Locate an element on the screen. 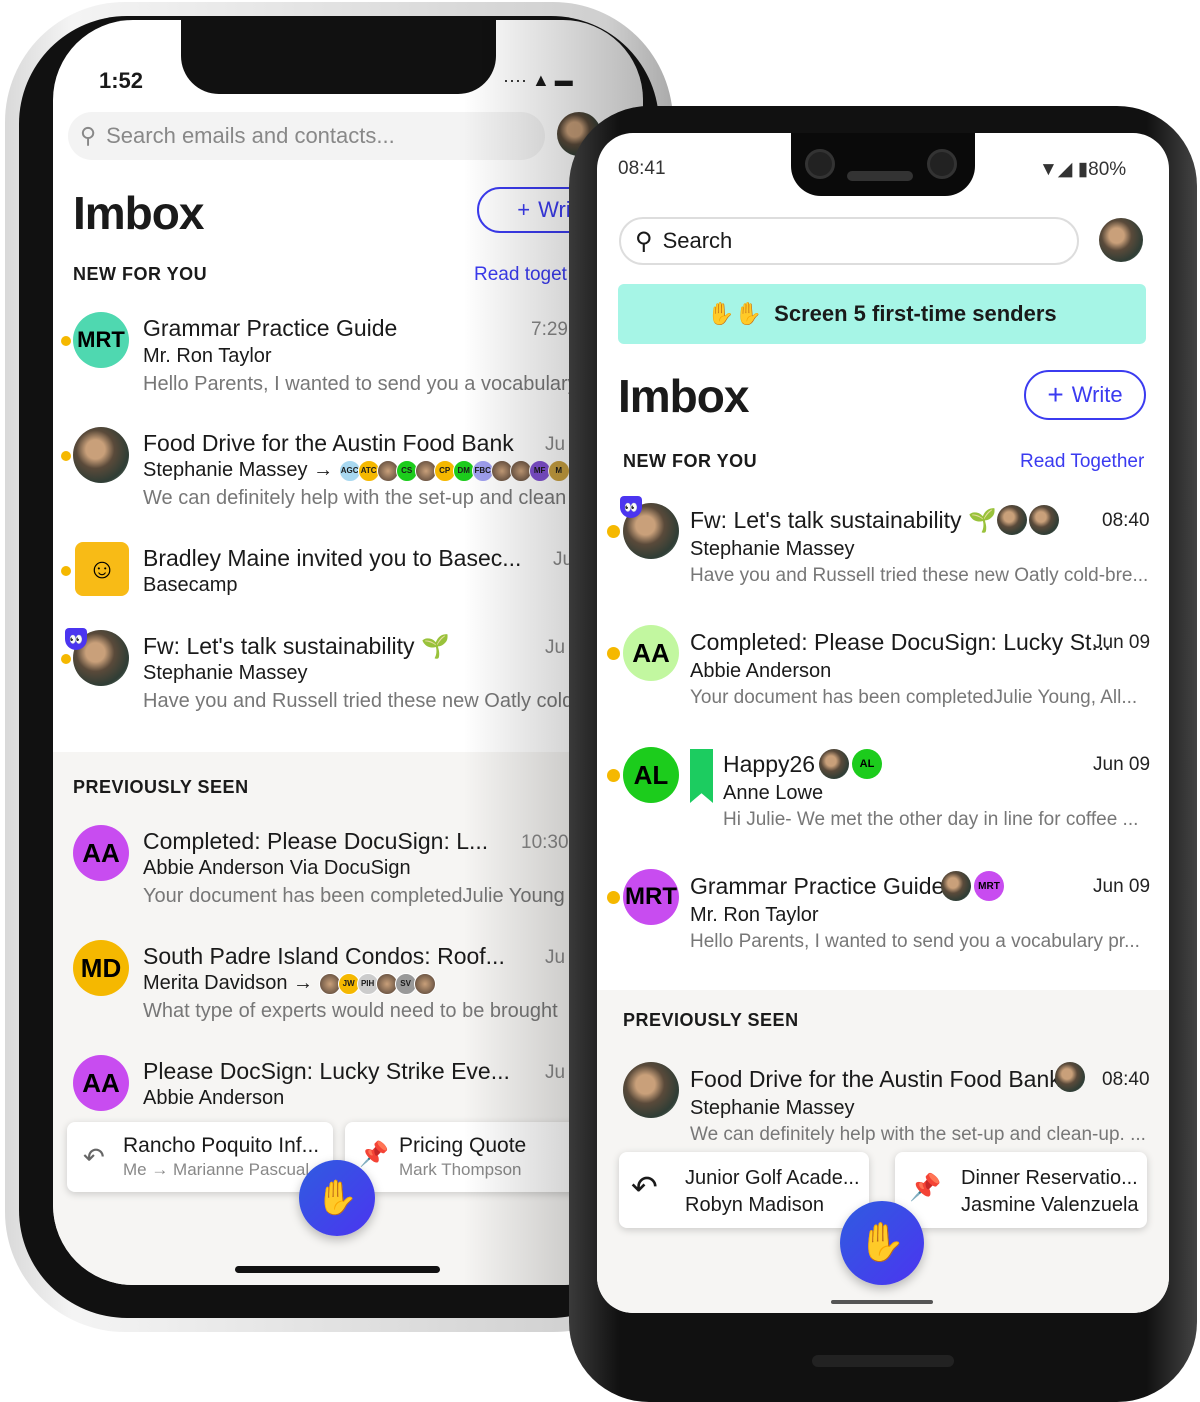 The height and width of the screenshot is (1402, 1200). search-icon: ⚲ is located at coordinates (88, 135).